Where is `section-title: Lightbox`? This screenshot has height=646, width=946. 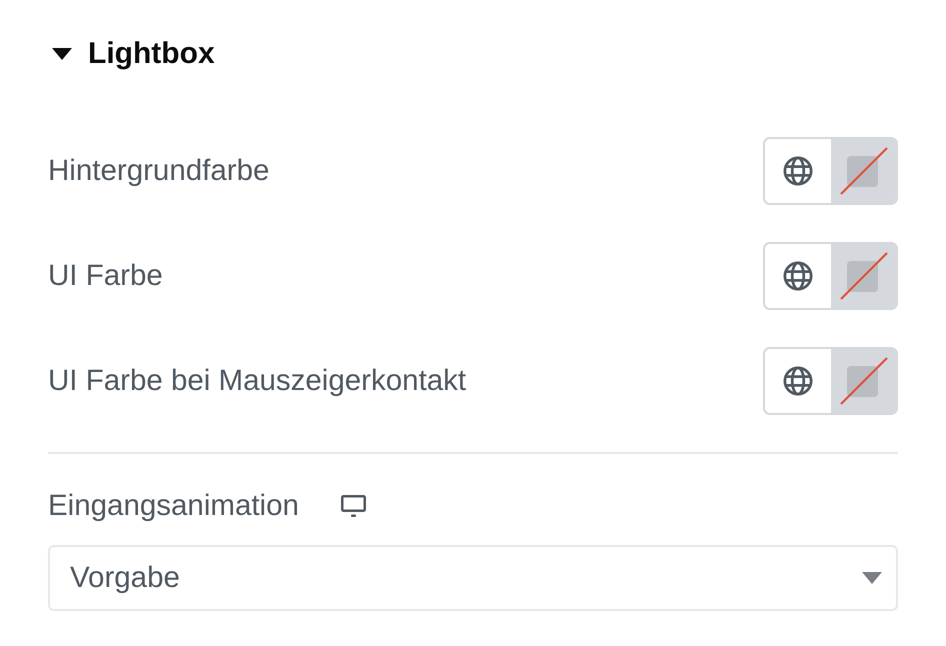 section-title: Lightbox is located at coordinates (151, 54).